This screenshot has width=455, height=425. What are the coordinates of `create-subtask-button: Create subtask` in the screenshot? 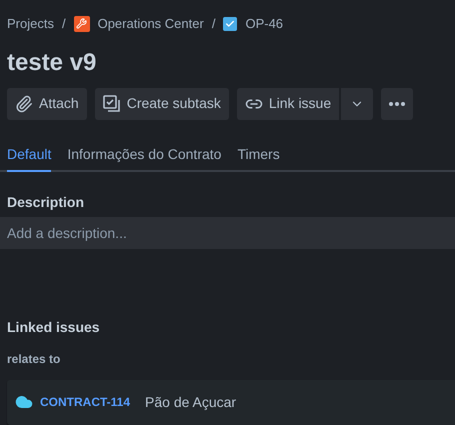 It's located at (161, 104).